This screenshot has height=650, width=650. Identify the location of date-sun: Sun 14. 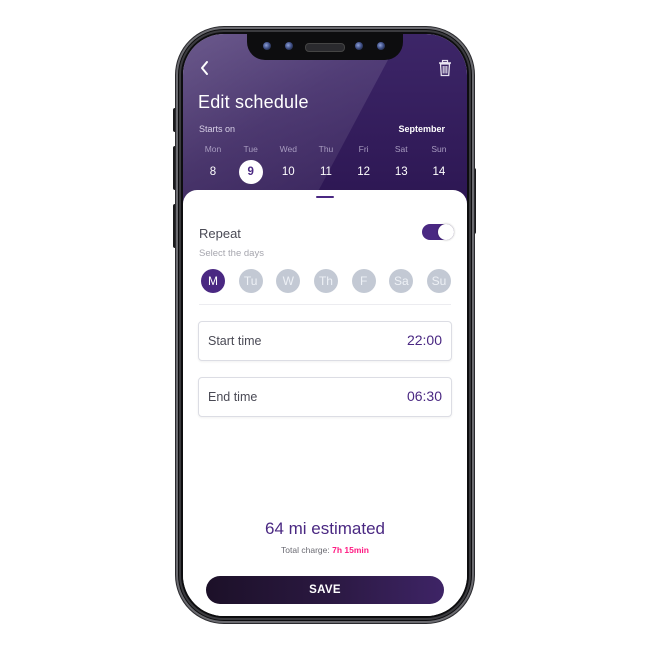
(439, 163).